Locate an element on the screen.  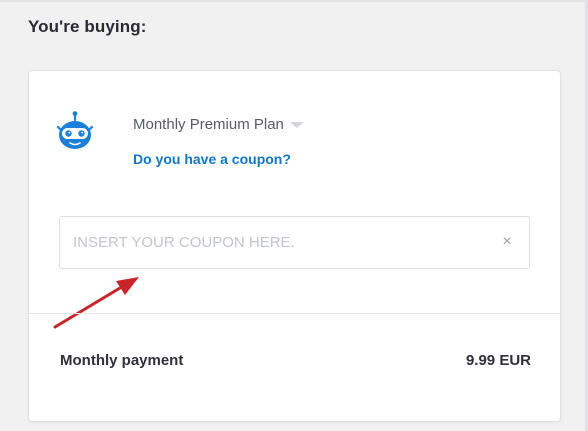
coupon-input is located at coordinates (275, 242).